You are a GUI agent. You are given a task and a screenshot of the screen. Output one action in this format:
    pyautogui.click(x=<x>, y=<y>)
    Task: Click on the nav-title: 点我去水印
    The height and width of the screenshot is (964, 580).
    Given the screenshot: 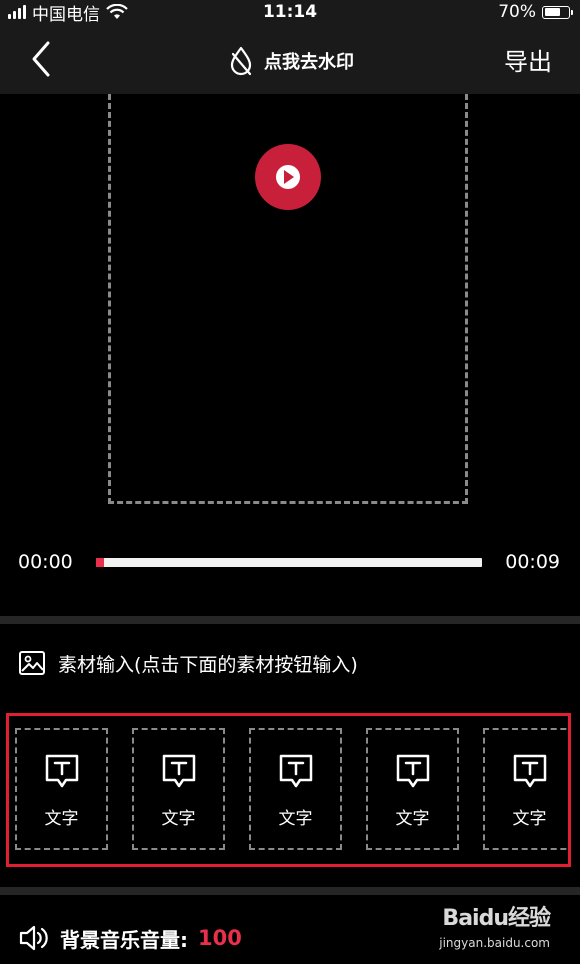 What is the action you would take?
    pyautogui.click(x=309, y=62)
    